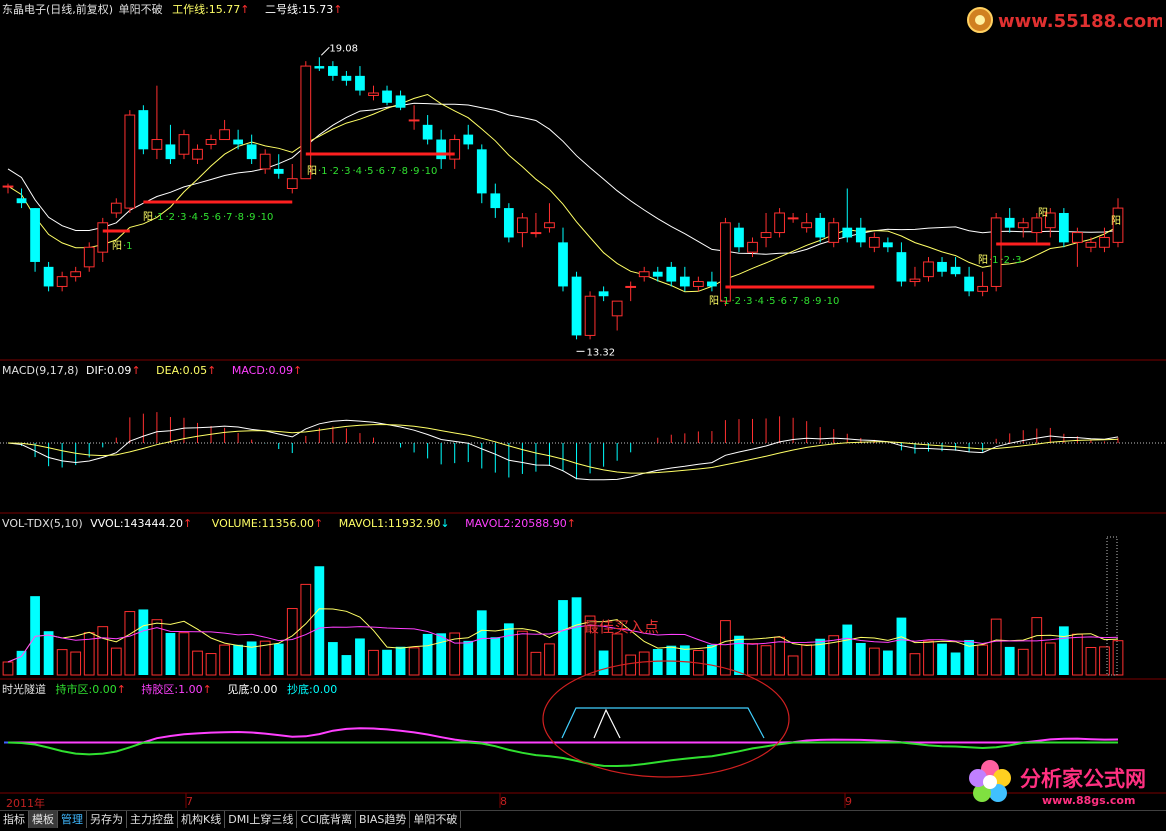  What do you see at coordinates (189, 801) in the screenshot?
I see `date-tick-july: 7` at bounding box center [189, 801].